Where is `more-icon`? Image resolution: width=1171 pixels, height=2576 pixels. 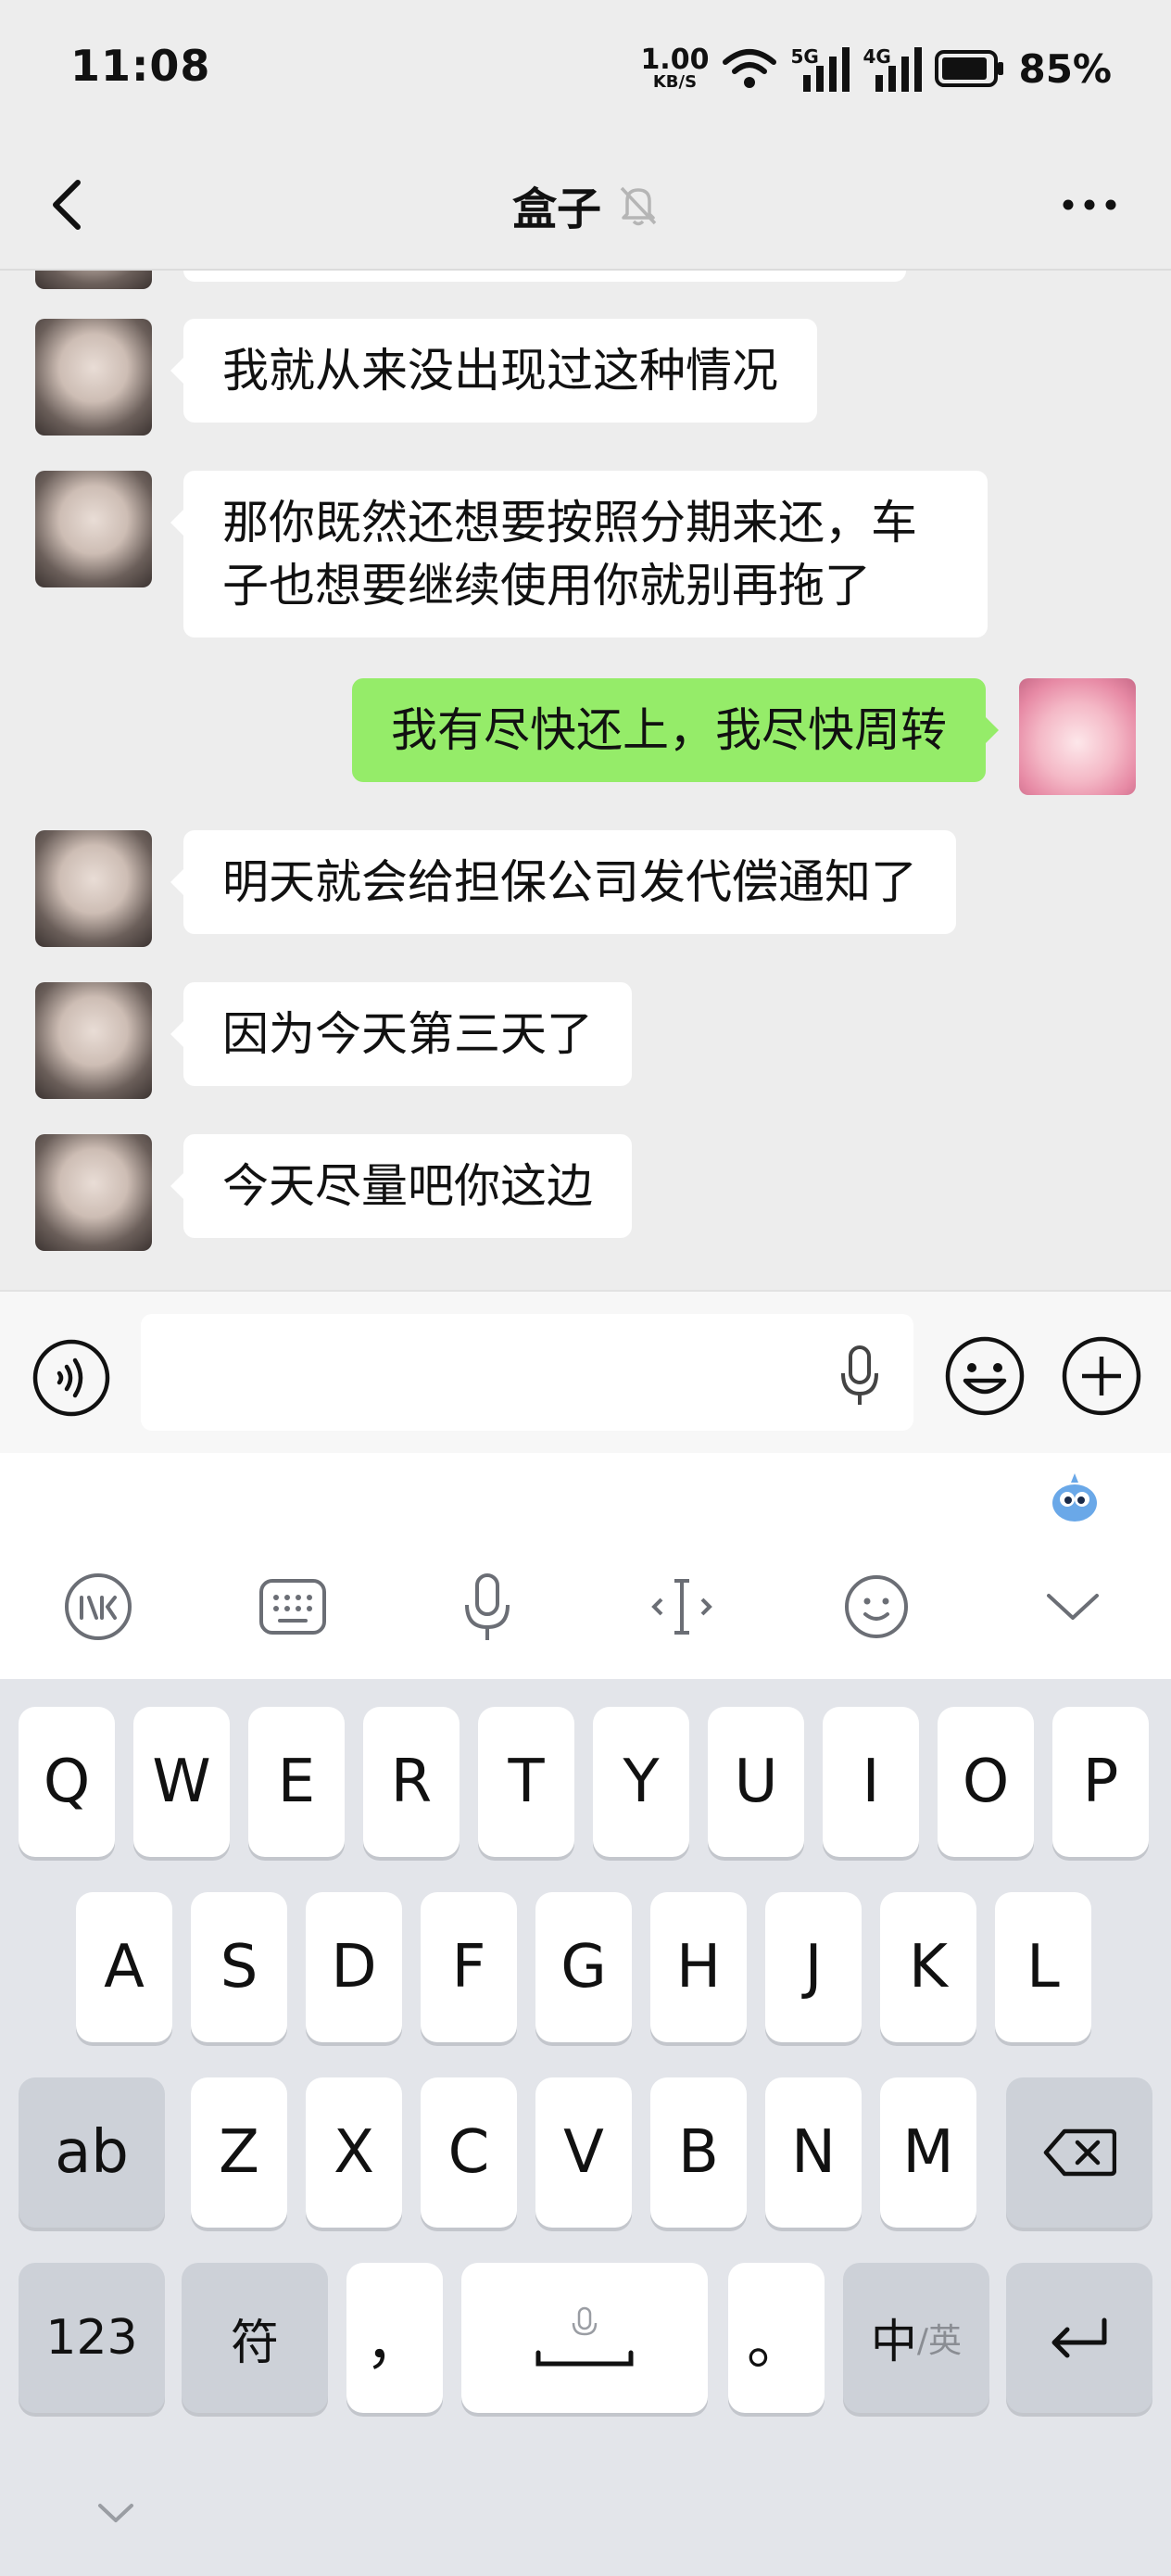 more-icon is located at coordinates (1090, 205).